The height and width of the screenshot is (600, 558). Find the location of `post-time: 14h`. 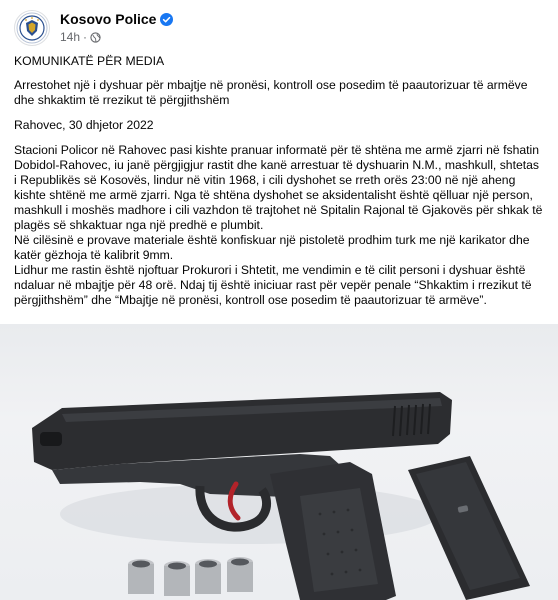

post-time: 14h is located at coordinates (70, 37).